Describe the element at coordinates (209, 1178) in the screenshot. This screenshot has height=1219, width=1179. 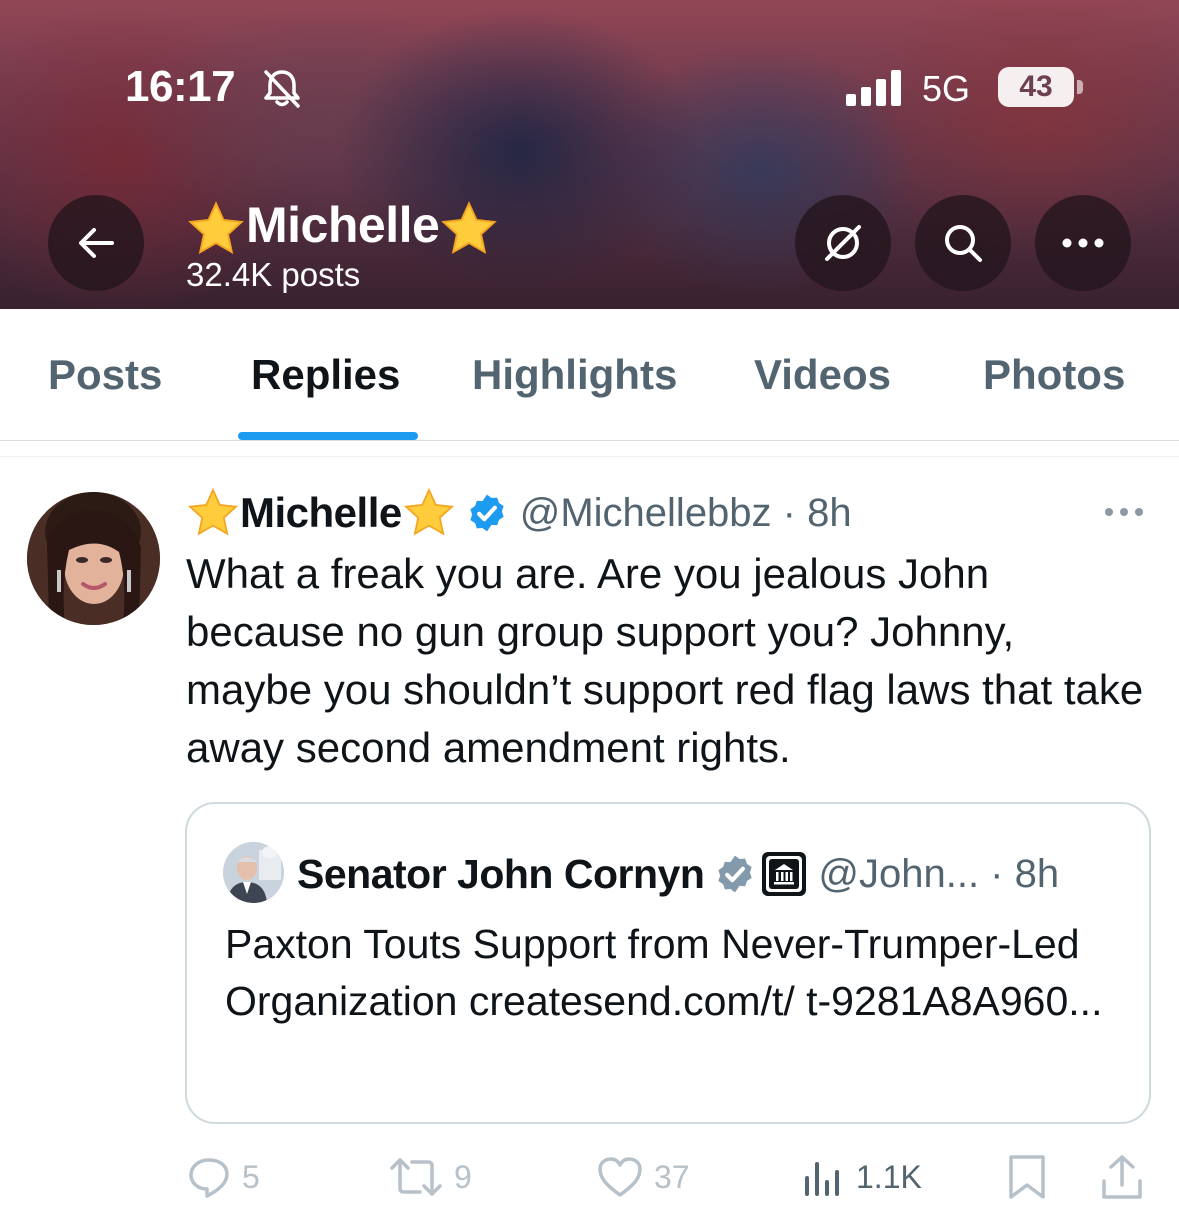
I see `reply-icon` at that location.